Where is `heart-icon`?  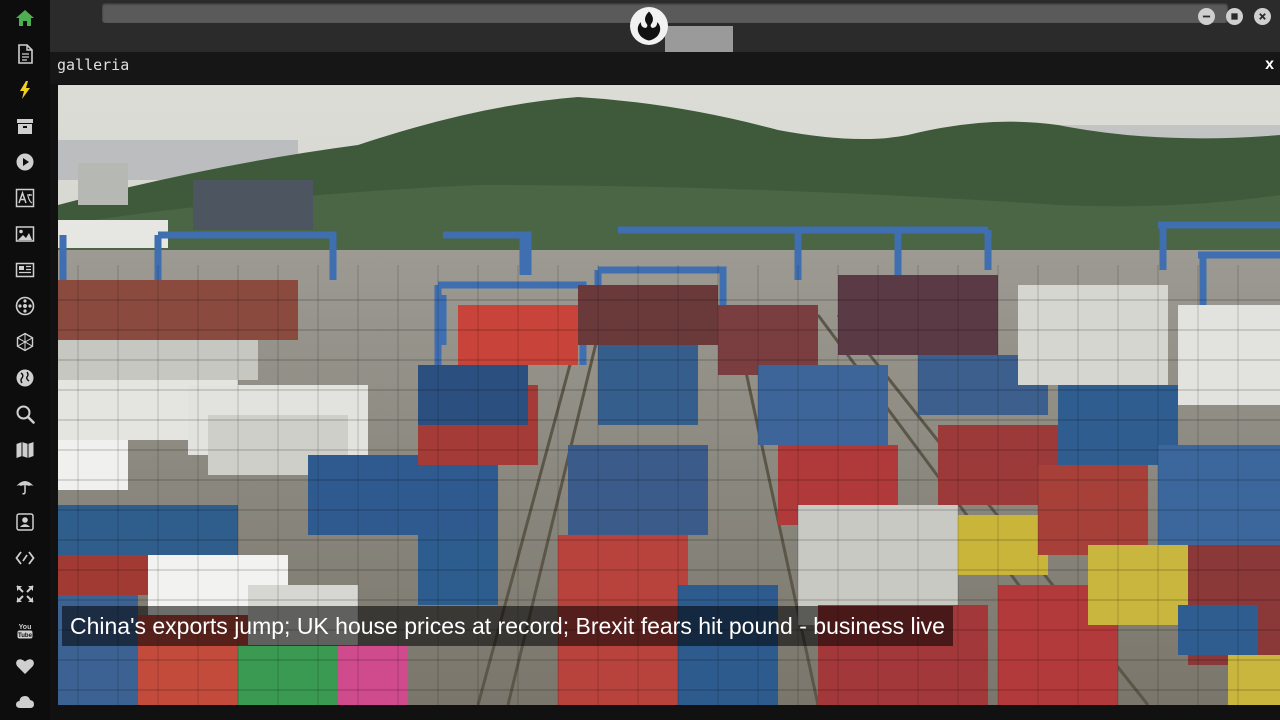 heart-icon is located at coordinates (25, 666).